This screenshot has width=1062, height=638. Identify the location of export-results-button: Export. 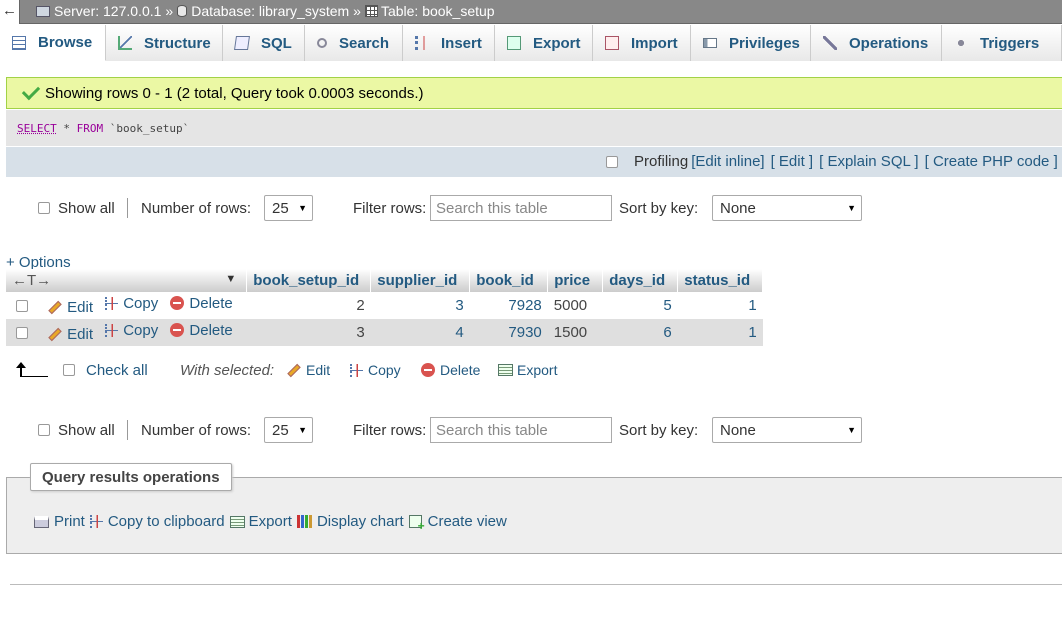
(260, 521).